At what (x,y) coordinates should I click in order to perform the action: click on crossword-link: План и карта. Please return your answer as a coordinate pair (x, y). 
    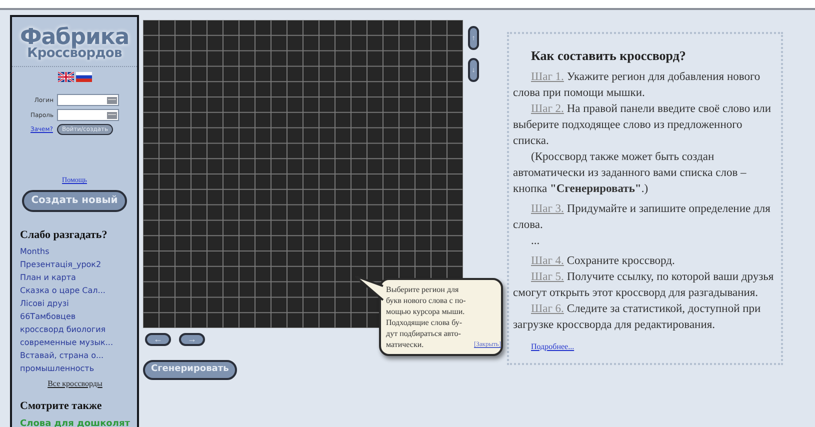
    Looking at the image, I should click on (75, 277).